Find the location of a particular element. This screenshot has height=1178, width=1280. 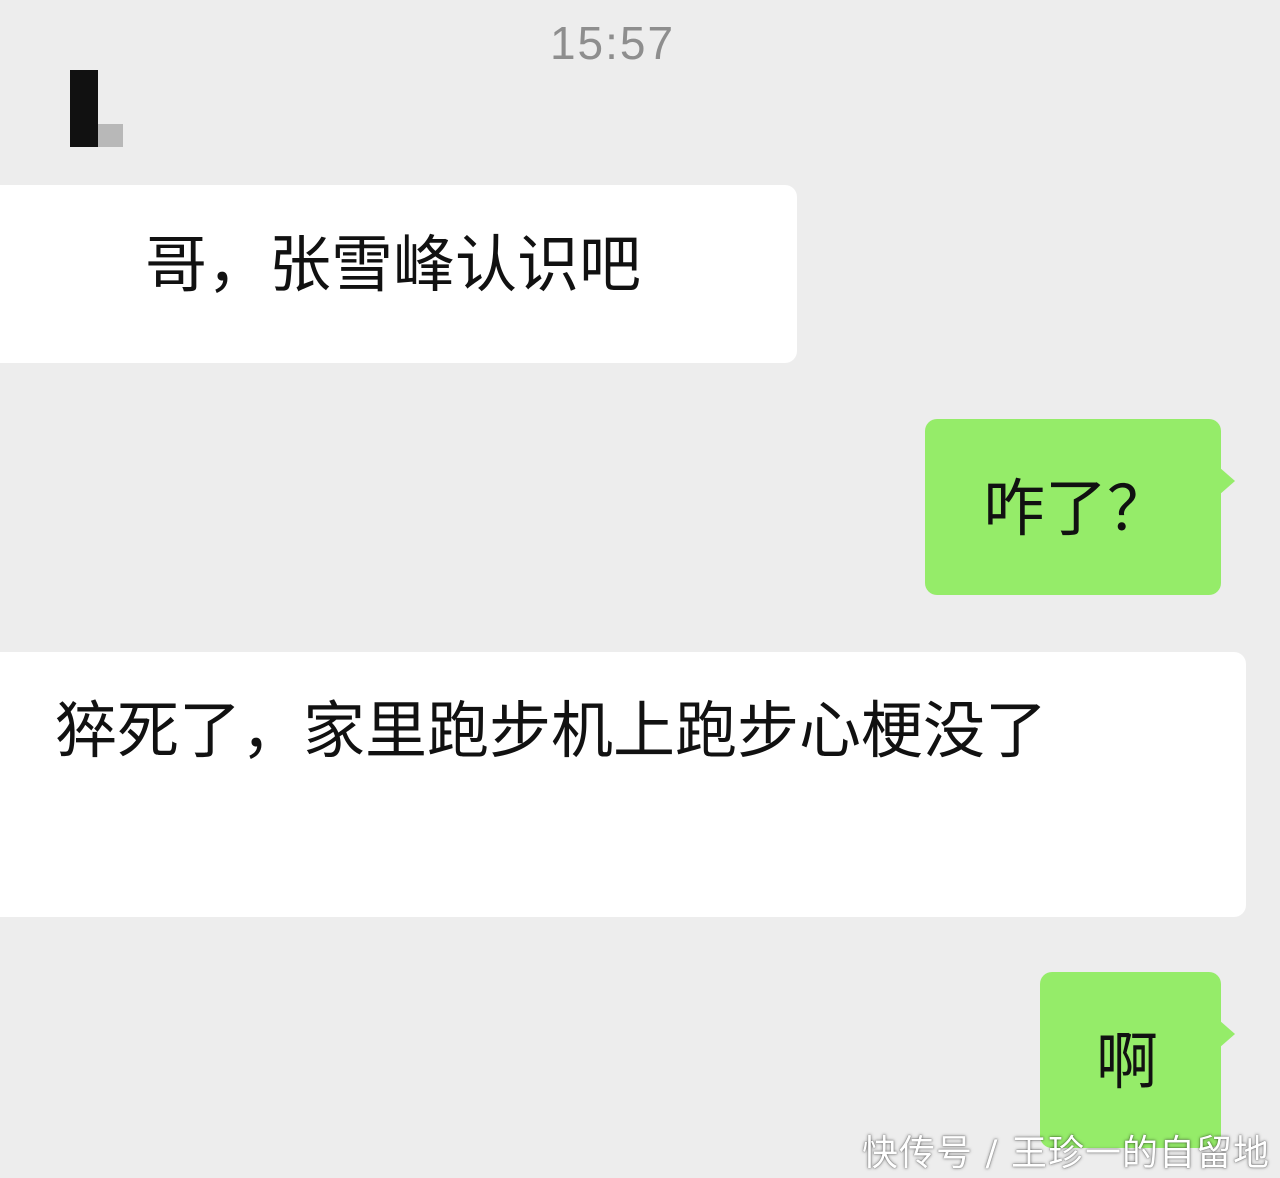

sender-mark-square is located at coordinates (110, 135).